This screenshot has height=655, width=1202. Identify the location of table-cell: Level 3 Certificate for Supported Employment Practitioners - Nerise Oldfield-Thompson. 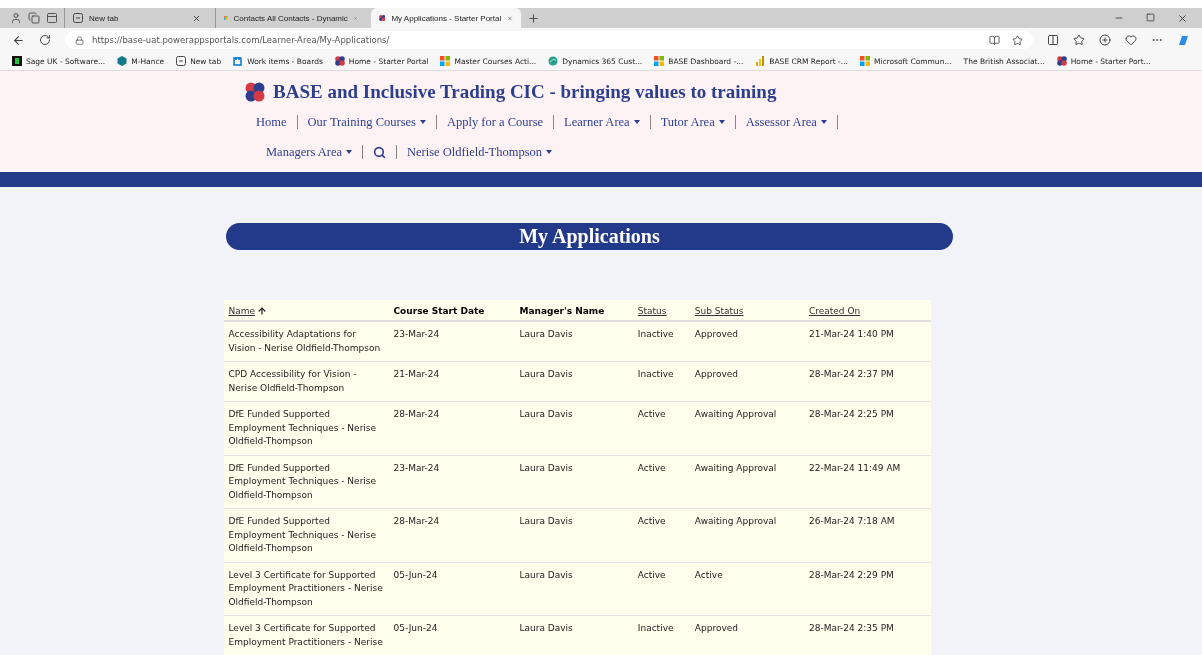
(305, 588).